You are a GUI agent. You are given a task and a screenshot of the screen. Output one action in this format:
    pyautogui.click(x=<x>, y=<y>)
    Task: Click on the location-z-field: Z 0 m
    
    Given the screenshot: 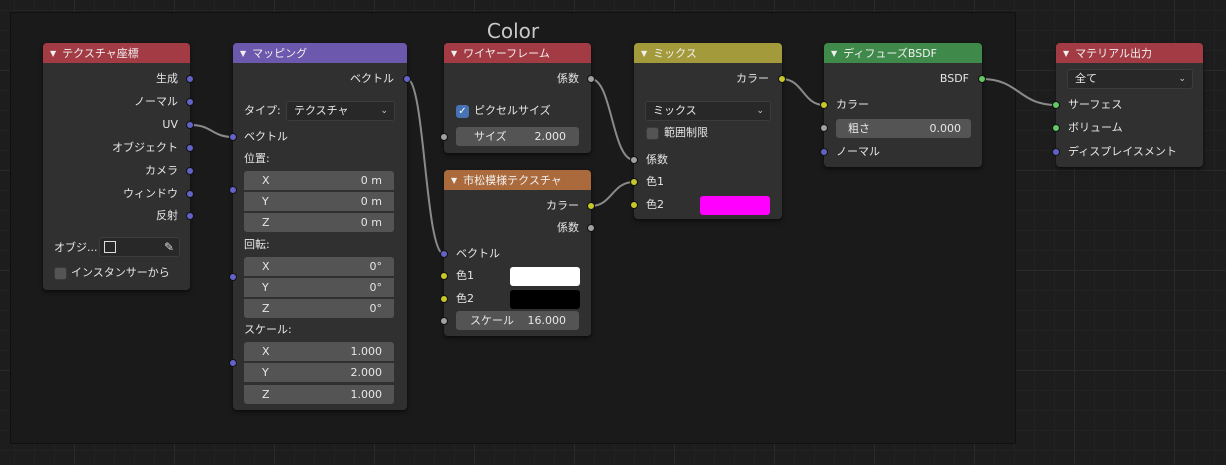 What is the action you would take?
    pyautogui.click(x=319, y=222)
    